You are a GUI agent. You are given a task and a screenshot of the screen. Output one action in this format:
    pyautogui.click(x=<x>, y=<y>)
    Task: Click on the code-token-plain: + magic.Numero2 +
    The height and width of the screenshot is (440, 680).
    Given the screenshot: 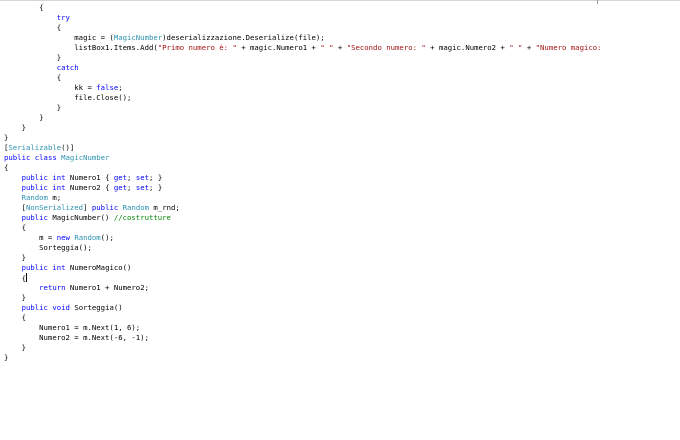 What is the action you would take?
    pyautogui.click(x=467, y=47)
    